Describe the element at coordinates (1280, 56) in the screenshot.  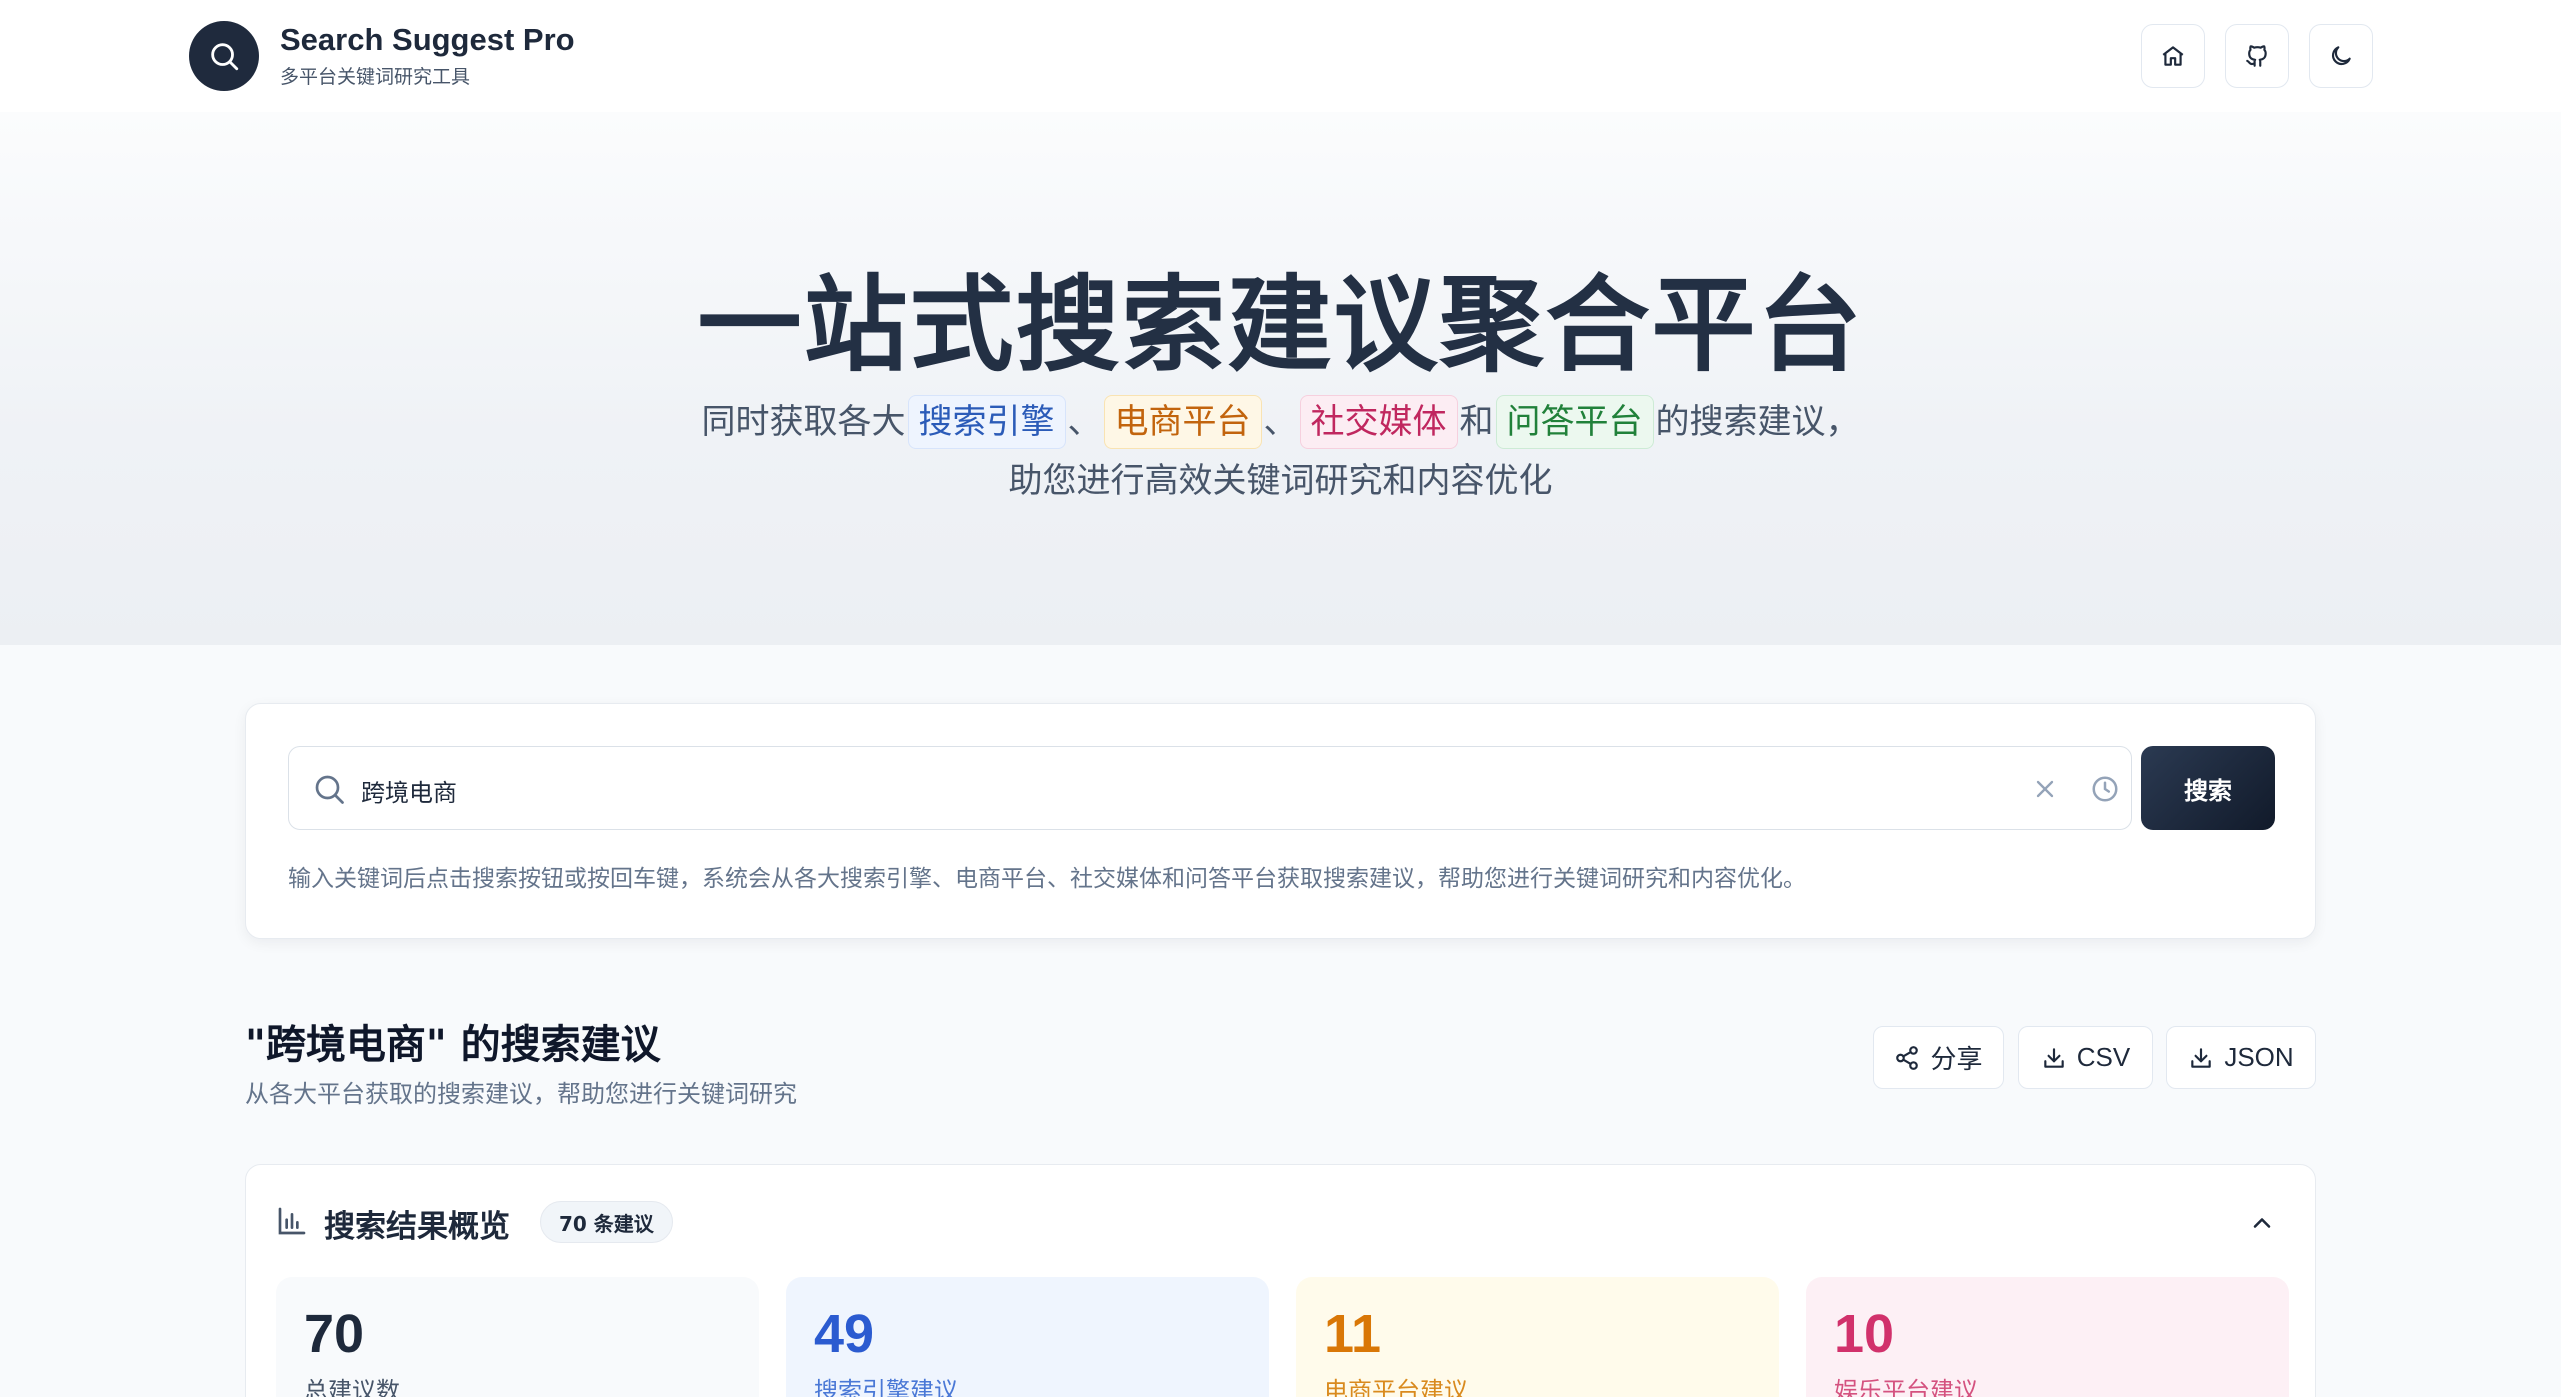
I see `app-header: Search Suggest Pro 多平台关键词研究工具` at that location.